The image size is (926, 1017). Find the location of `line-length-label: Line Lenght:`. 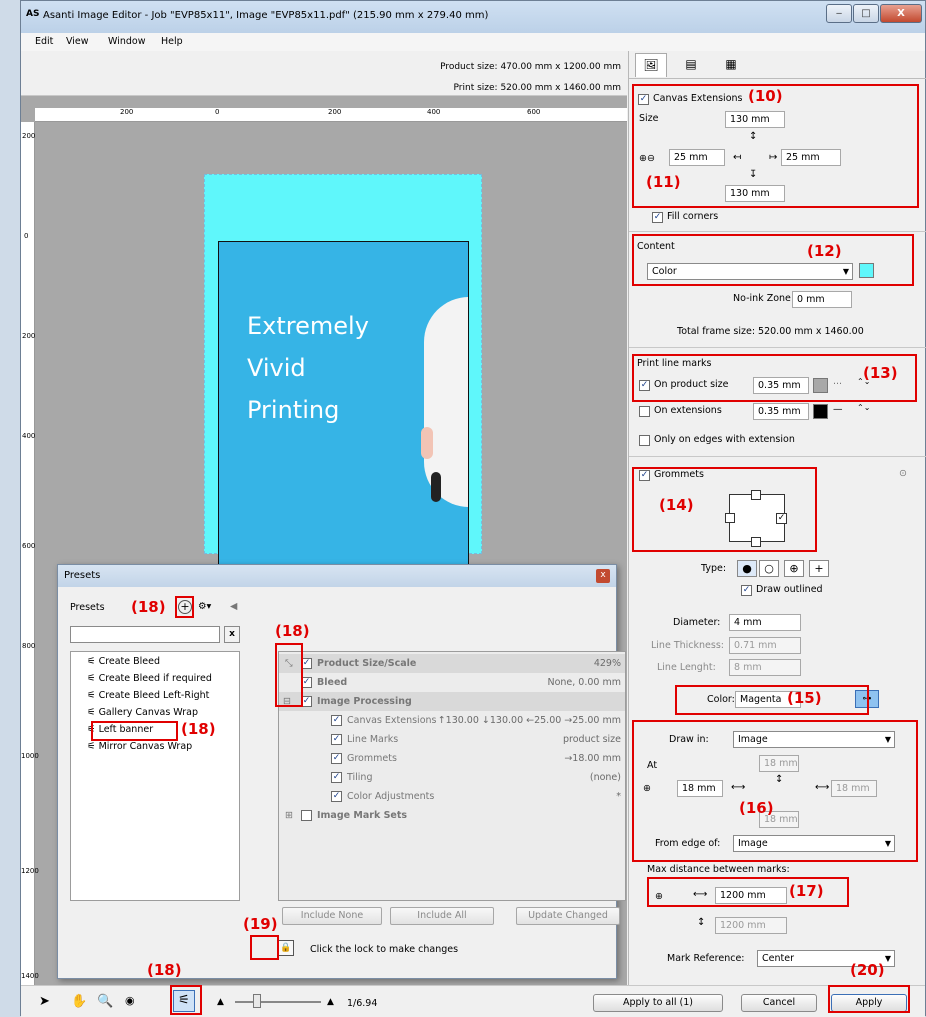

line-length-label: Line Lenght: is located at coordinates (686, 667).